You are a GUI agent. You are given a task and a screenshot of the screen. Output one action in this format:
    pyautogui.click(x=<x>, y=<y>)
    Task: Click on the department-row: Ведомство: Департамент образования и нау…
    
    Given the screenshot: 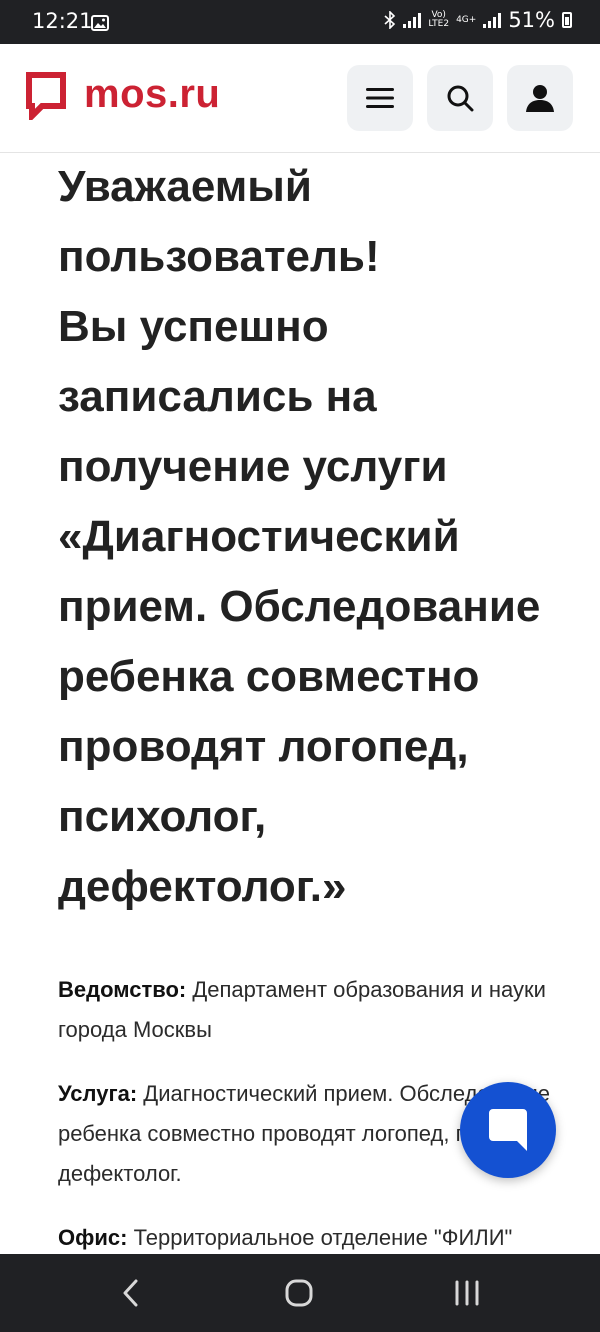 What is the action you would take?
    pyautogui.click(x=308, y=1010)
    